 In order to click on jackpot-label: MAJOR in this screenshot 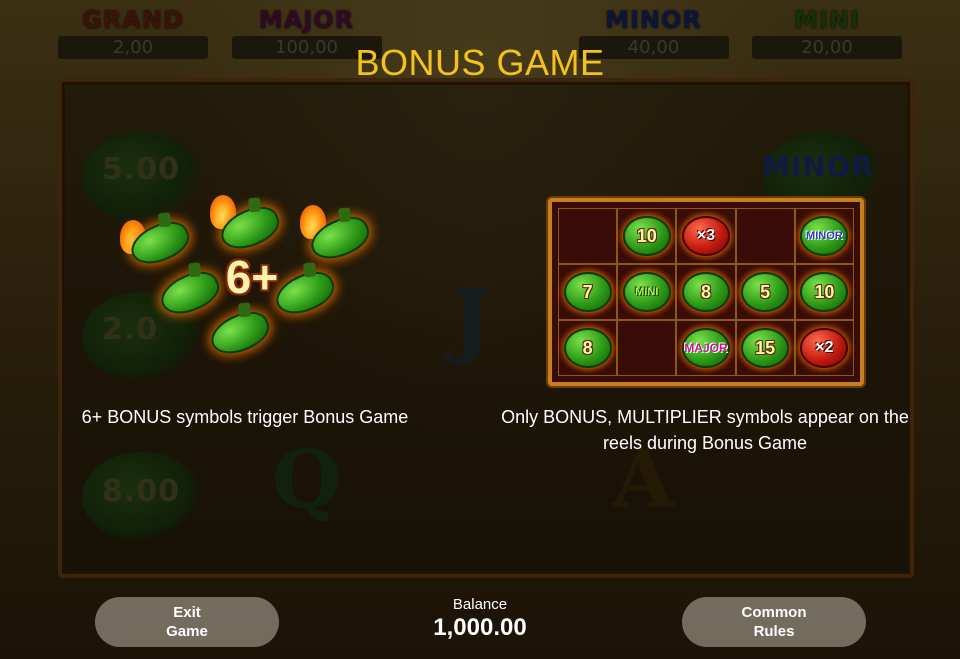, I will do `click(706, 348)`.